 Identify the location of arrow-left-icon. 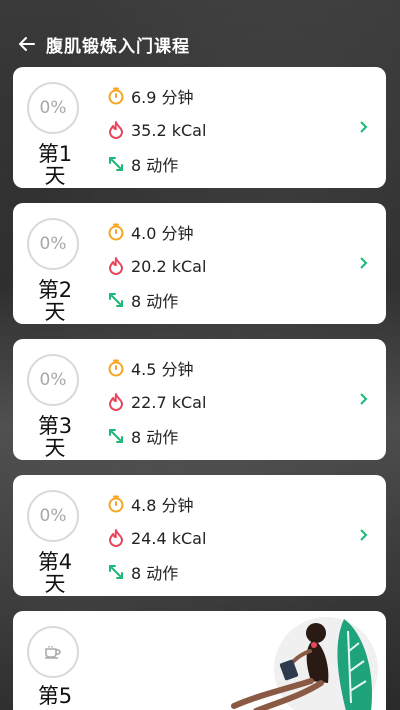
(27, 44).